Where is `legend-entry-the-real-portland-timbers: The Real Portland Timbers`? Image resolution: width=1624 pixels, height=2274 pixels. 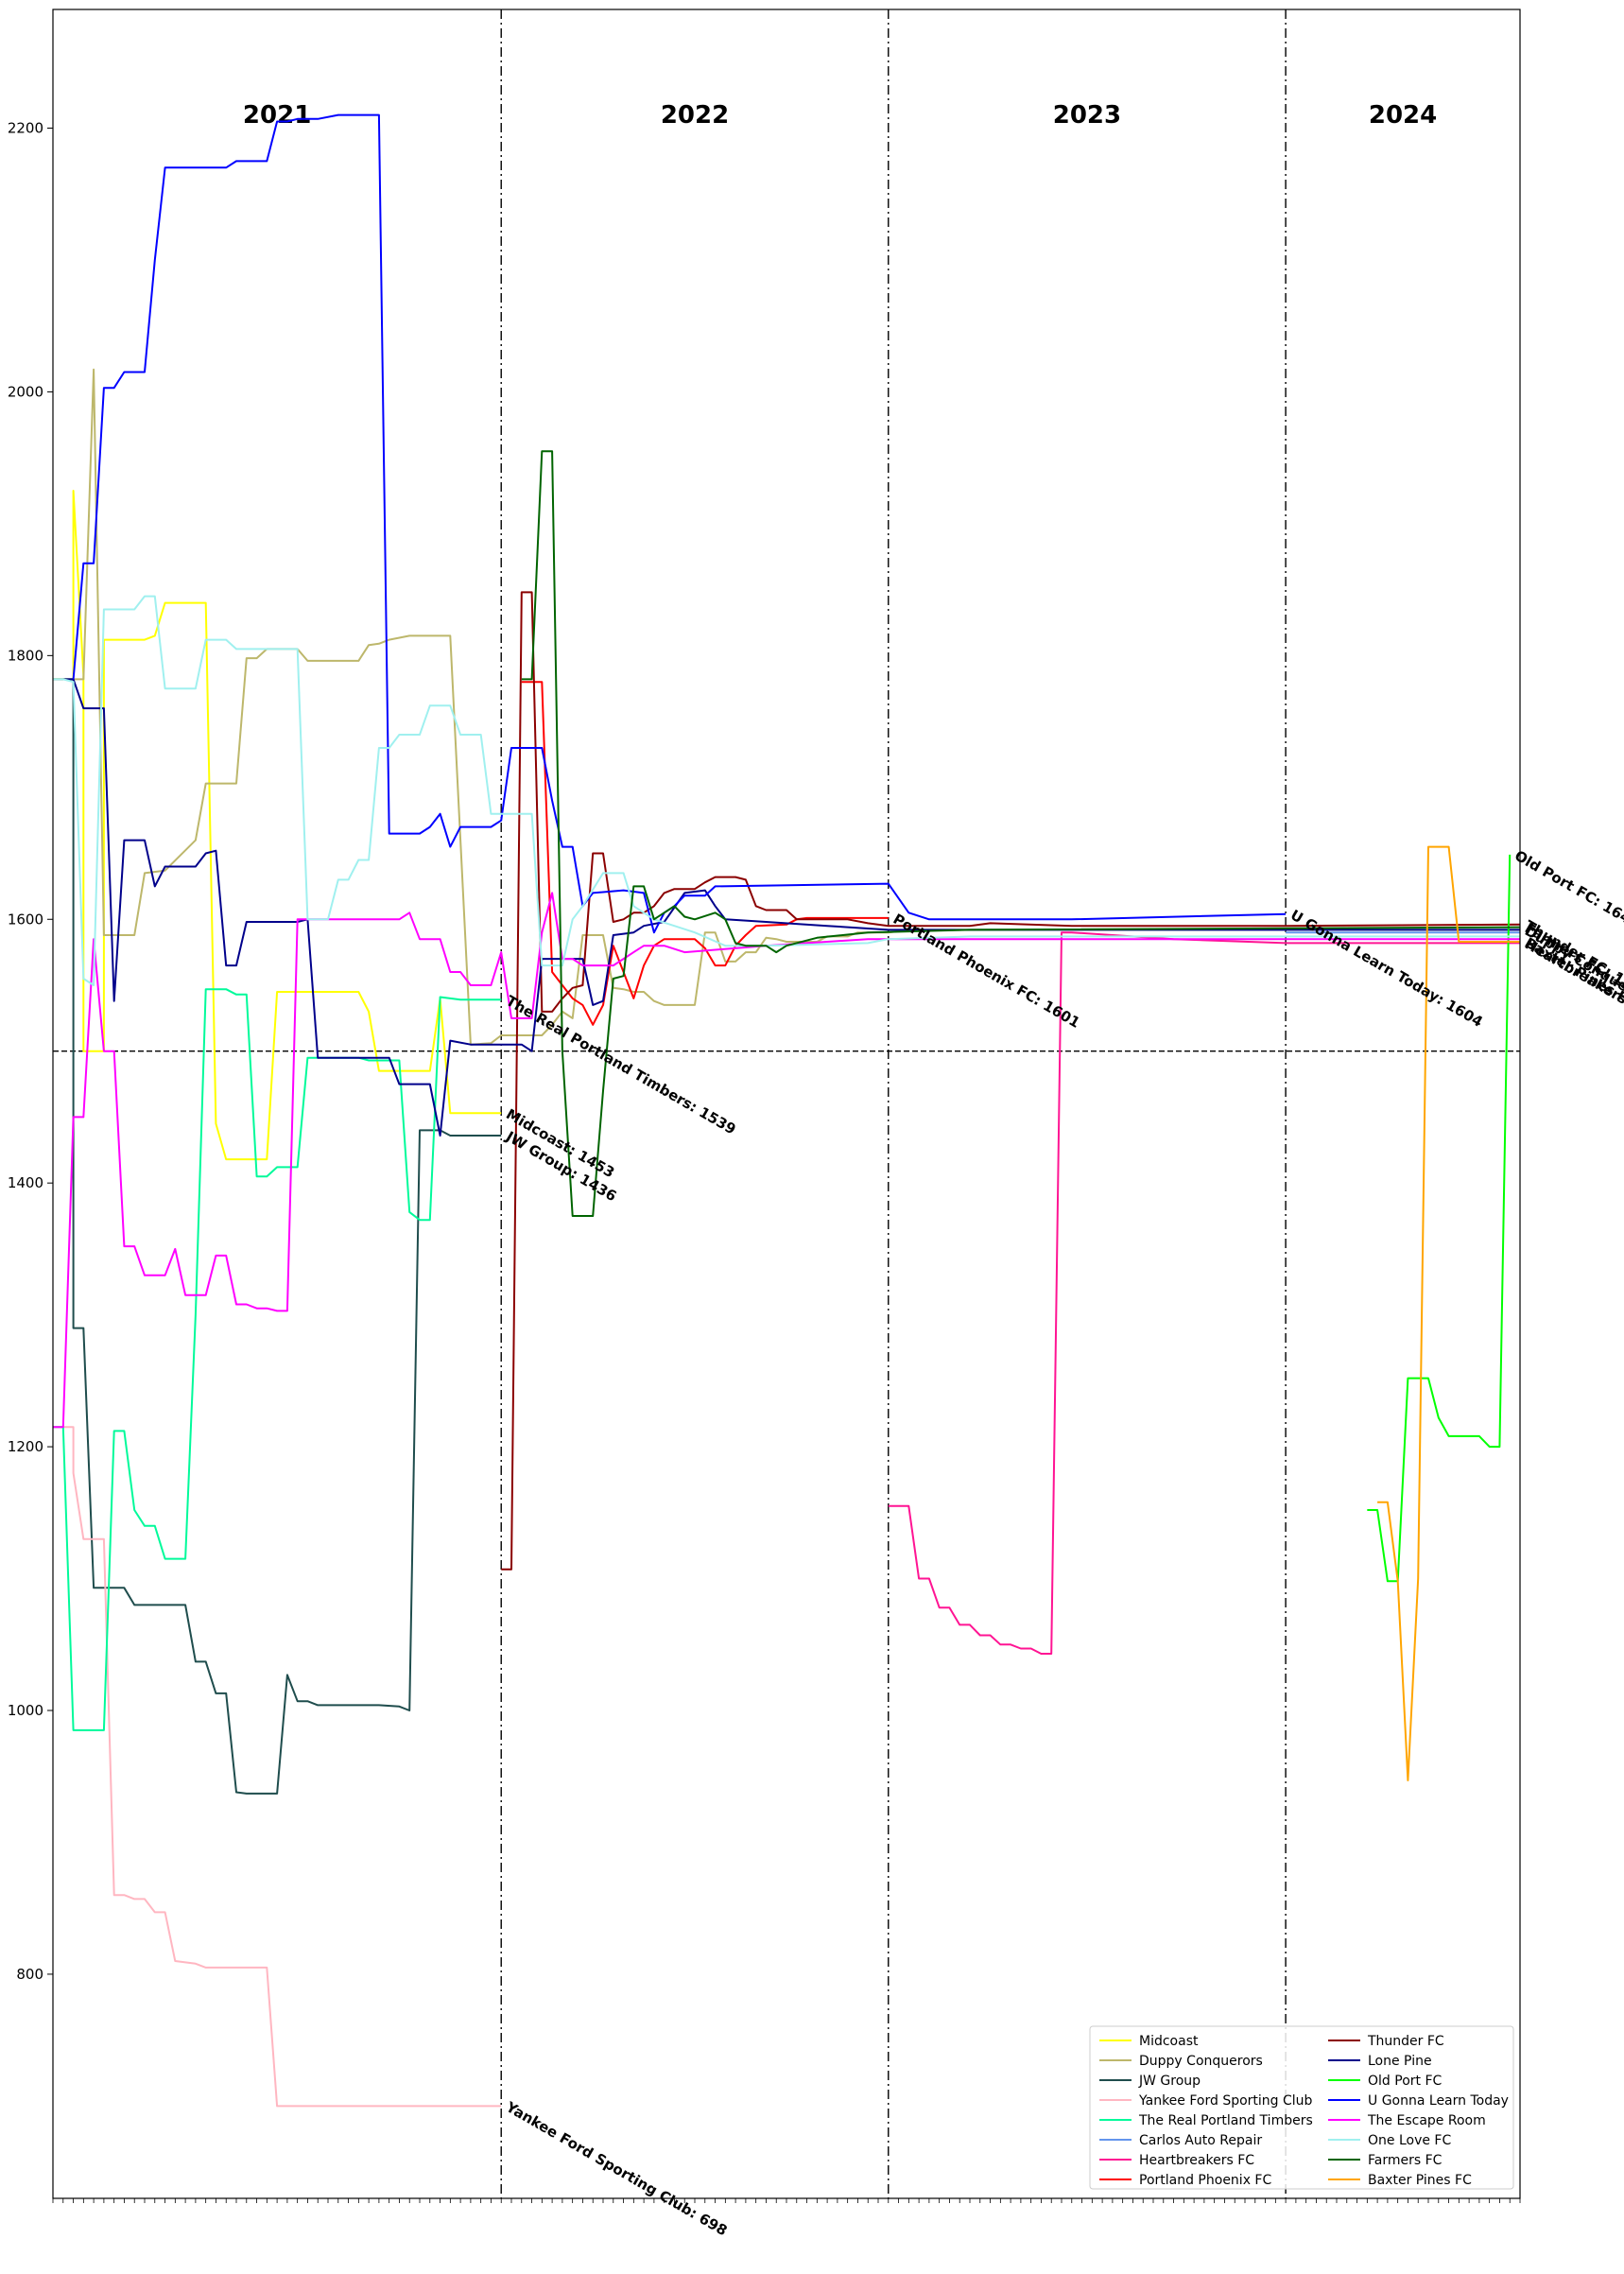 legend-entry-the-real-portland-timbers: The Real Portland Timbers is located at coordinates (1225, 2121).